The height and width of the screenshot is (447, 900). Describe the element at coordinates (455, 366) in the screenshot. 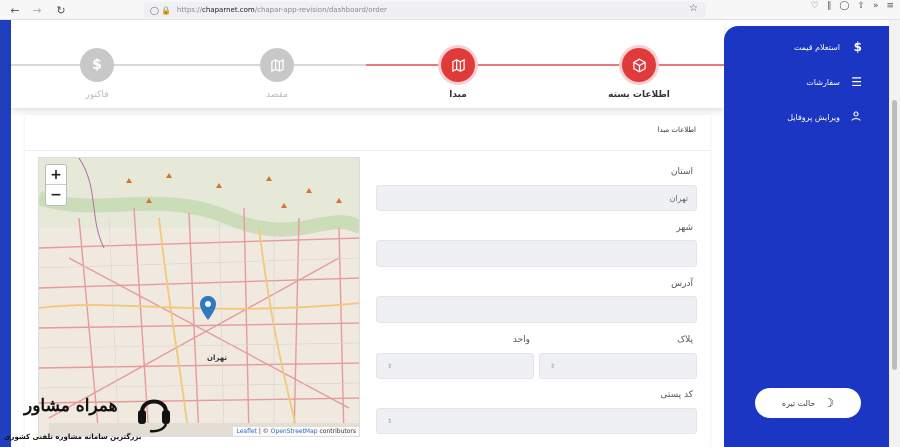

I see `unit-input: ⇕` at that location.